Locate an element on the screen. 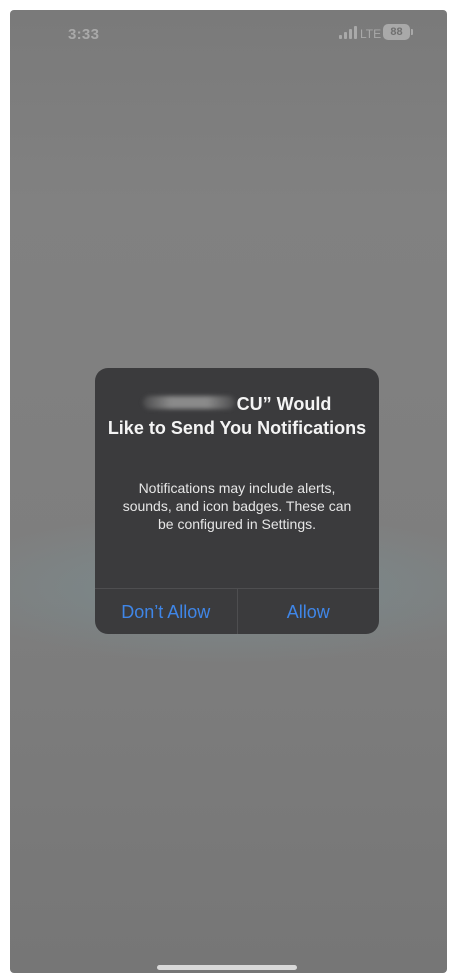 The width and height of the screenshot is (451, 973). alert-title-rest: Like to Send You Notifications is located at coordinates (237, 428).